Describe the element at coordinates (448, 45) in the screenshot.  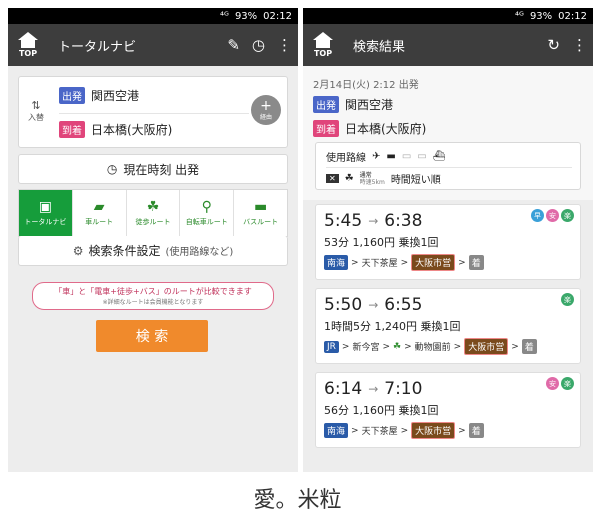
I see `app-bar: TOP 検索結果 ↻ ⋮` at that location.